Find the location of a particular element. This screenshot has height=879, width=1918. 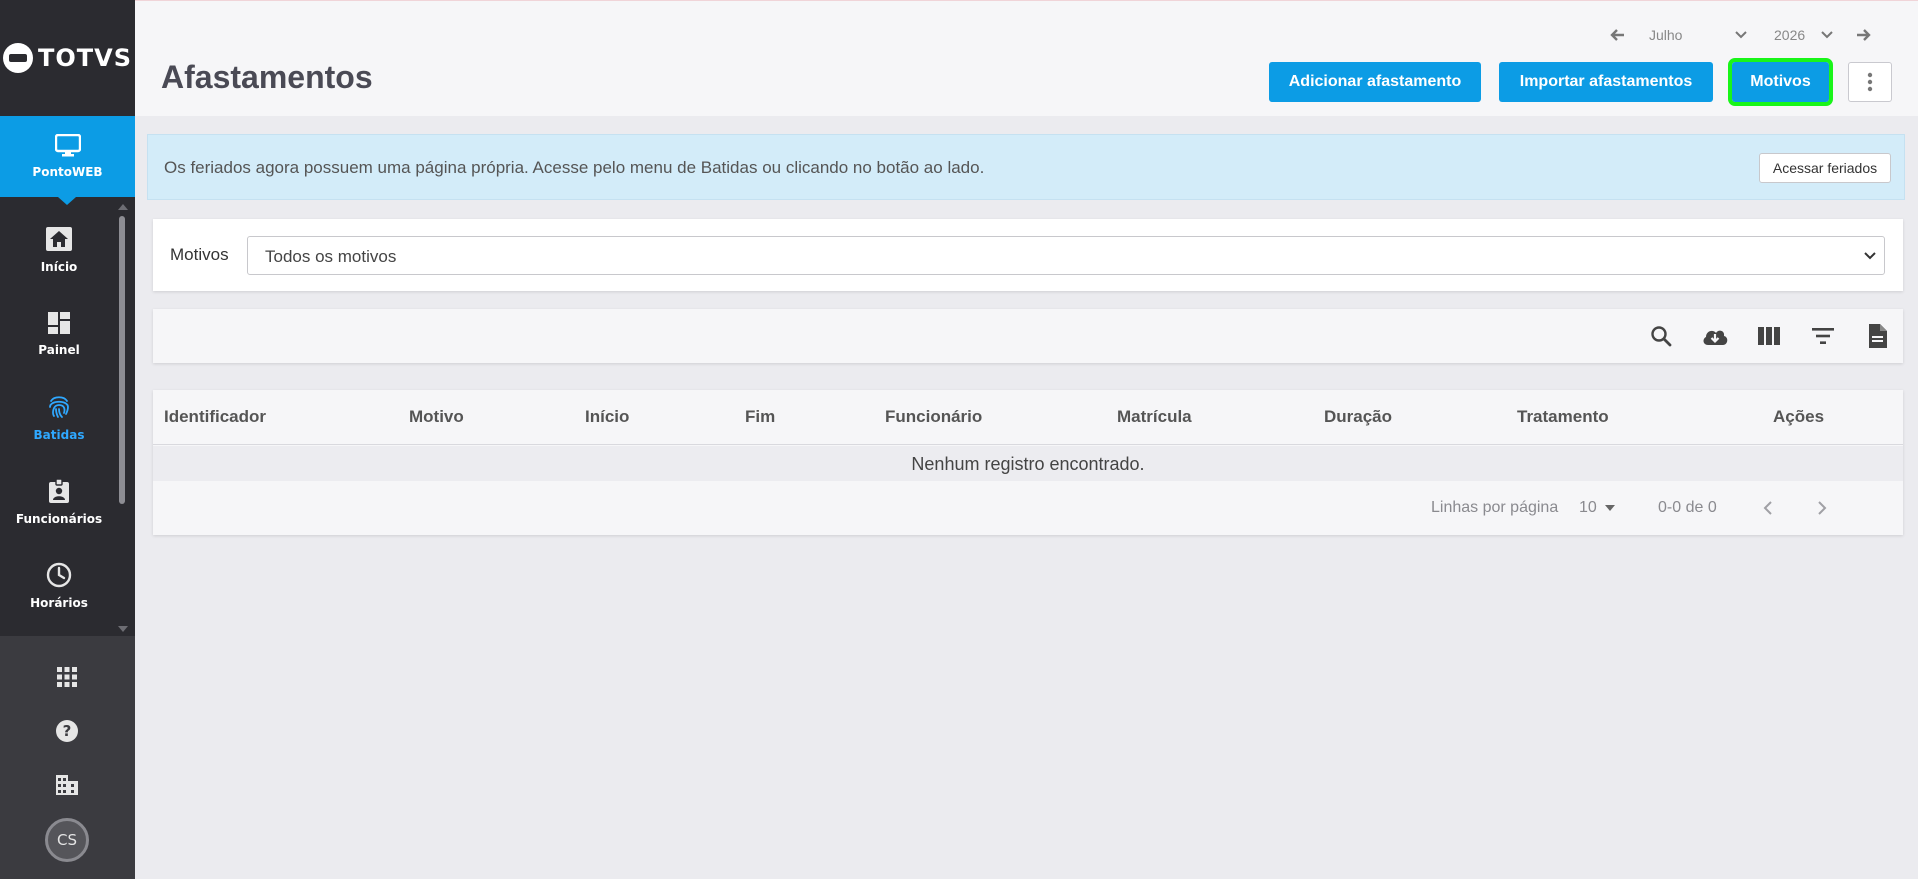

chevron-right-icon is located at coordinates (1822, 508).